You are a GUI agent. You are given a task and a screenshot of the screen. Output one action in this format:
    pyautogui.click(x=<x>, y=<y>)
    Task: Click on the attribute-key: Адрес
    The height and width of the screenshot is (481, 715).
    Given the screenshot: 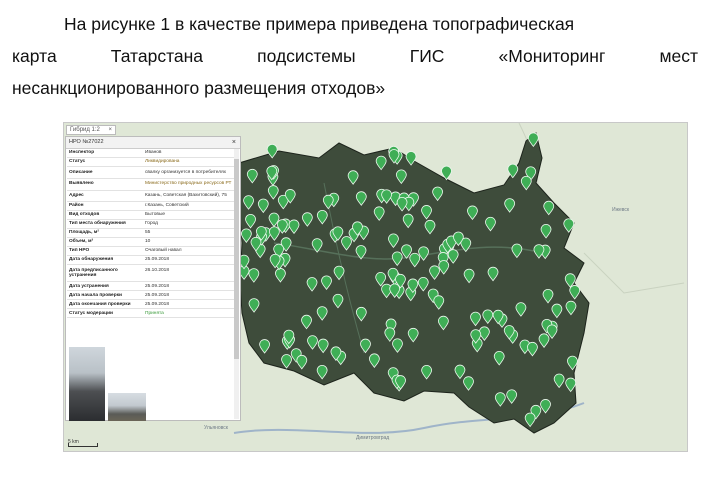 What is the action you would take?
    pyautogui.click(x=105, y=196)
    